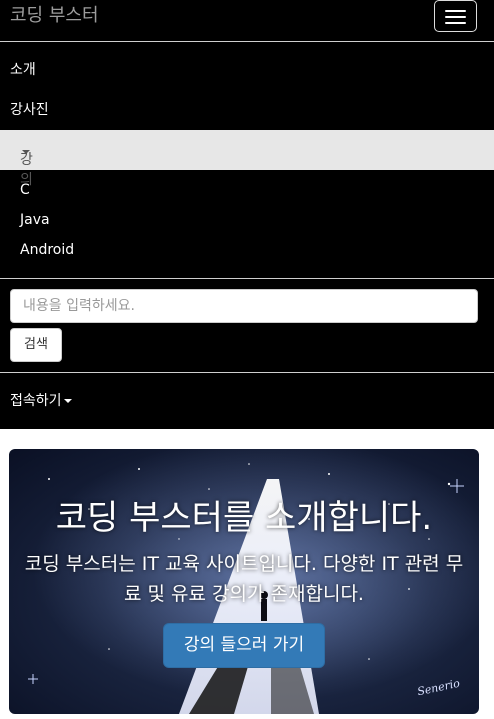 The width and height of the screenshot is (494, 719). I want to click on brand-link: 코딩 부스터, so click(54, 16).